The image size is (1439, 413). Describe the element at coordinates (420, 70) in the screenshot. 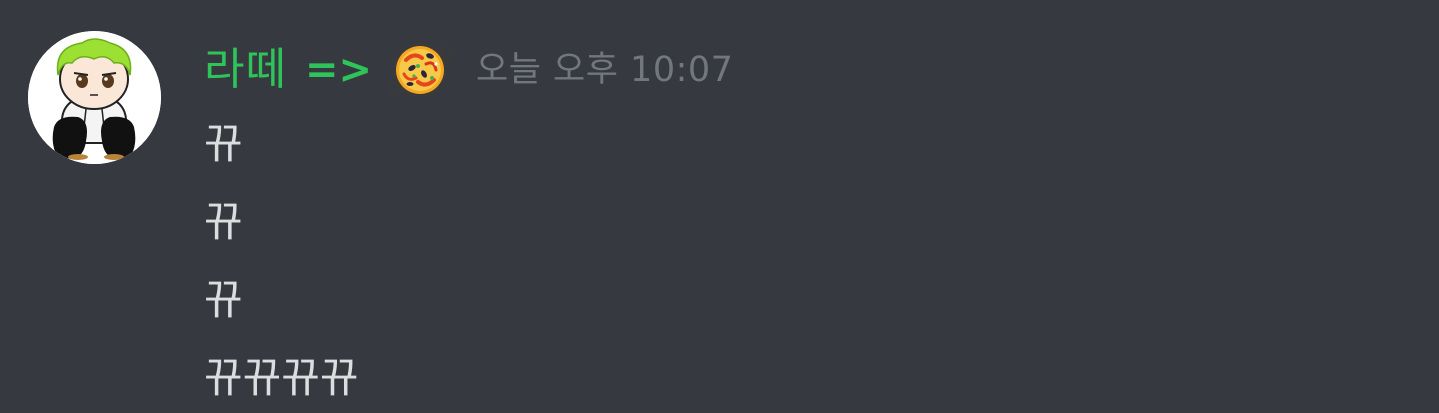

I see `paella-emoji-icon` at that location.